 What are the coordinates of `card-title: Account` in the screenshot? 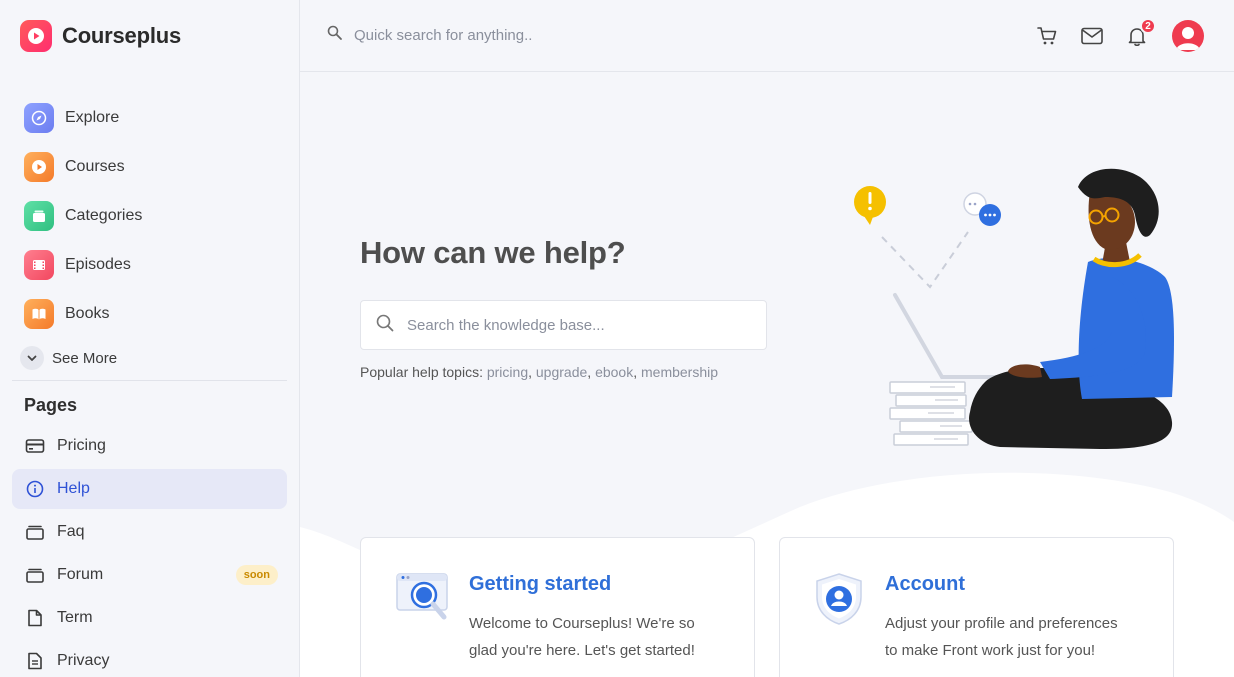 It's located at (925, 584).